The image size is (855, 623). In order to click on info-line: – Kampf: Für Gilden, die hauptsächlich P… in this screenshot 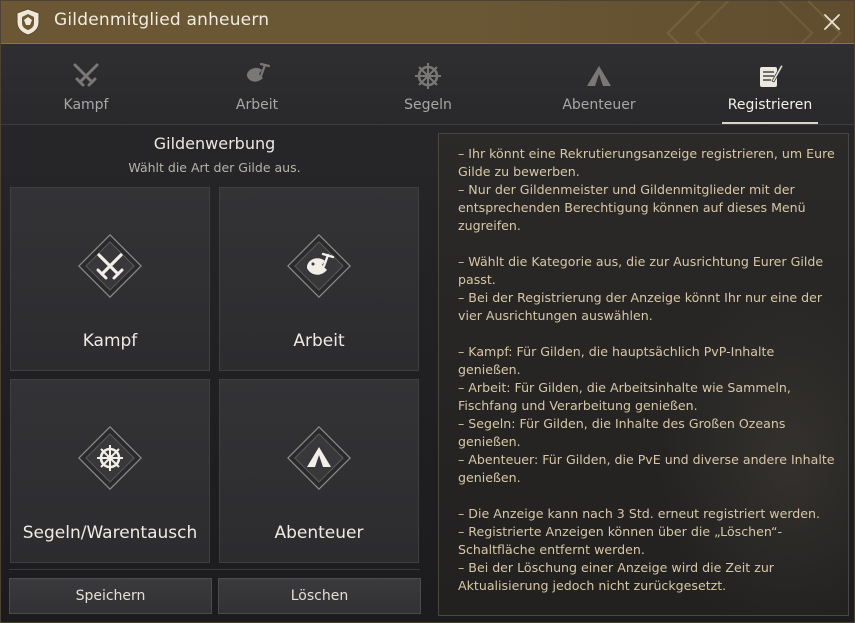, I will do `click(616, 360)`.